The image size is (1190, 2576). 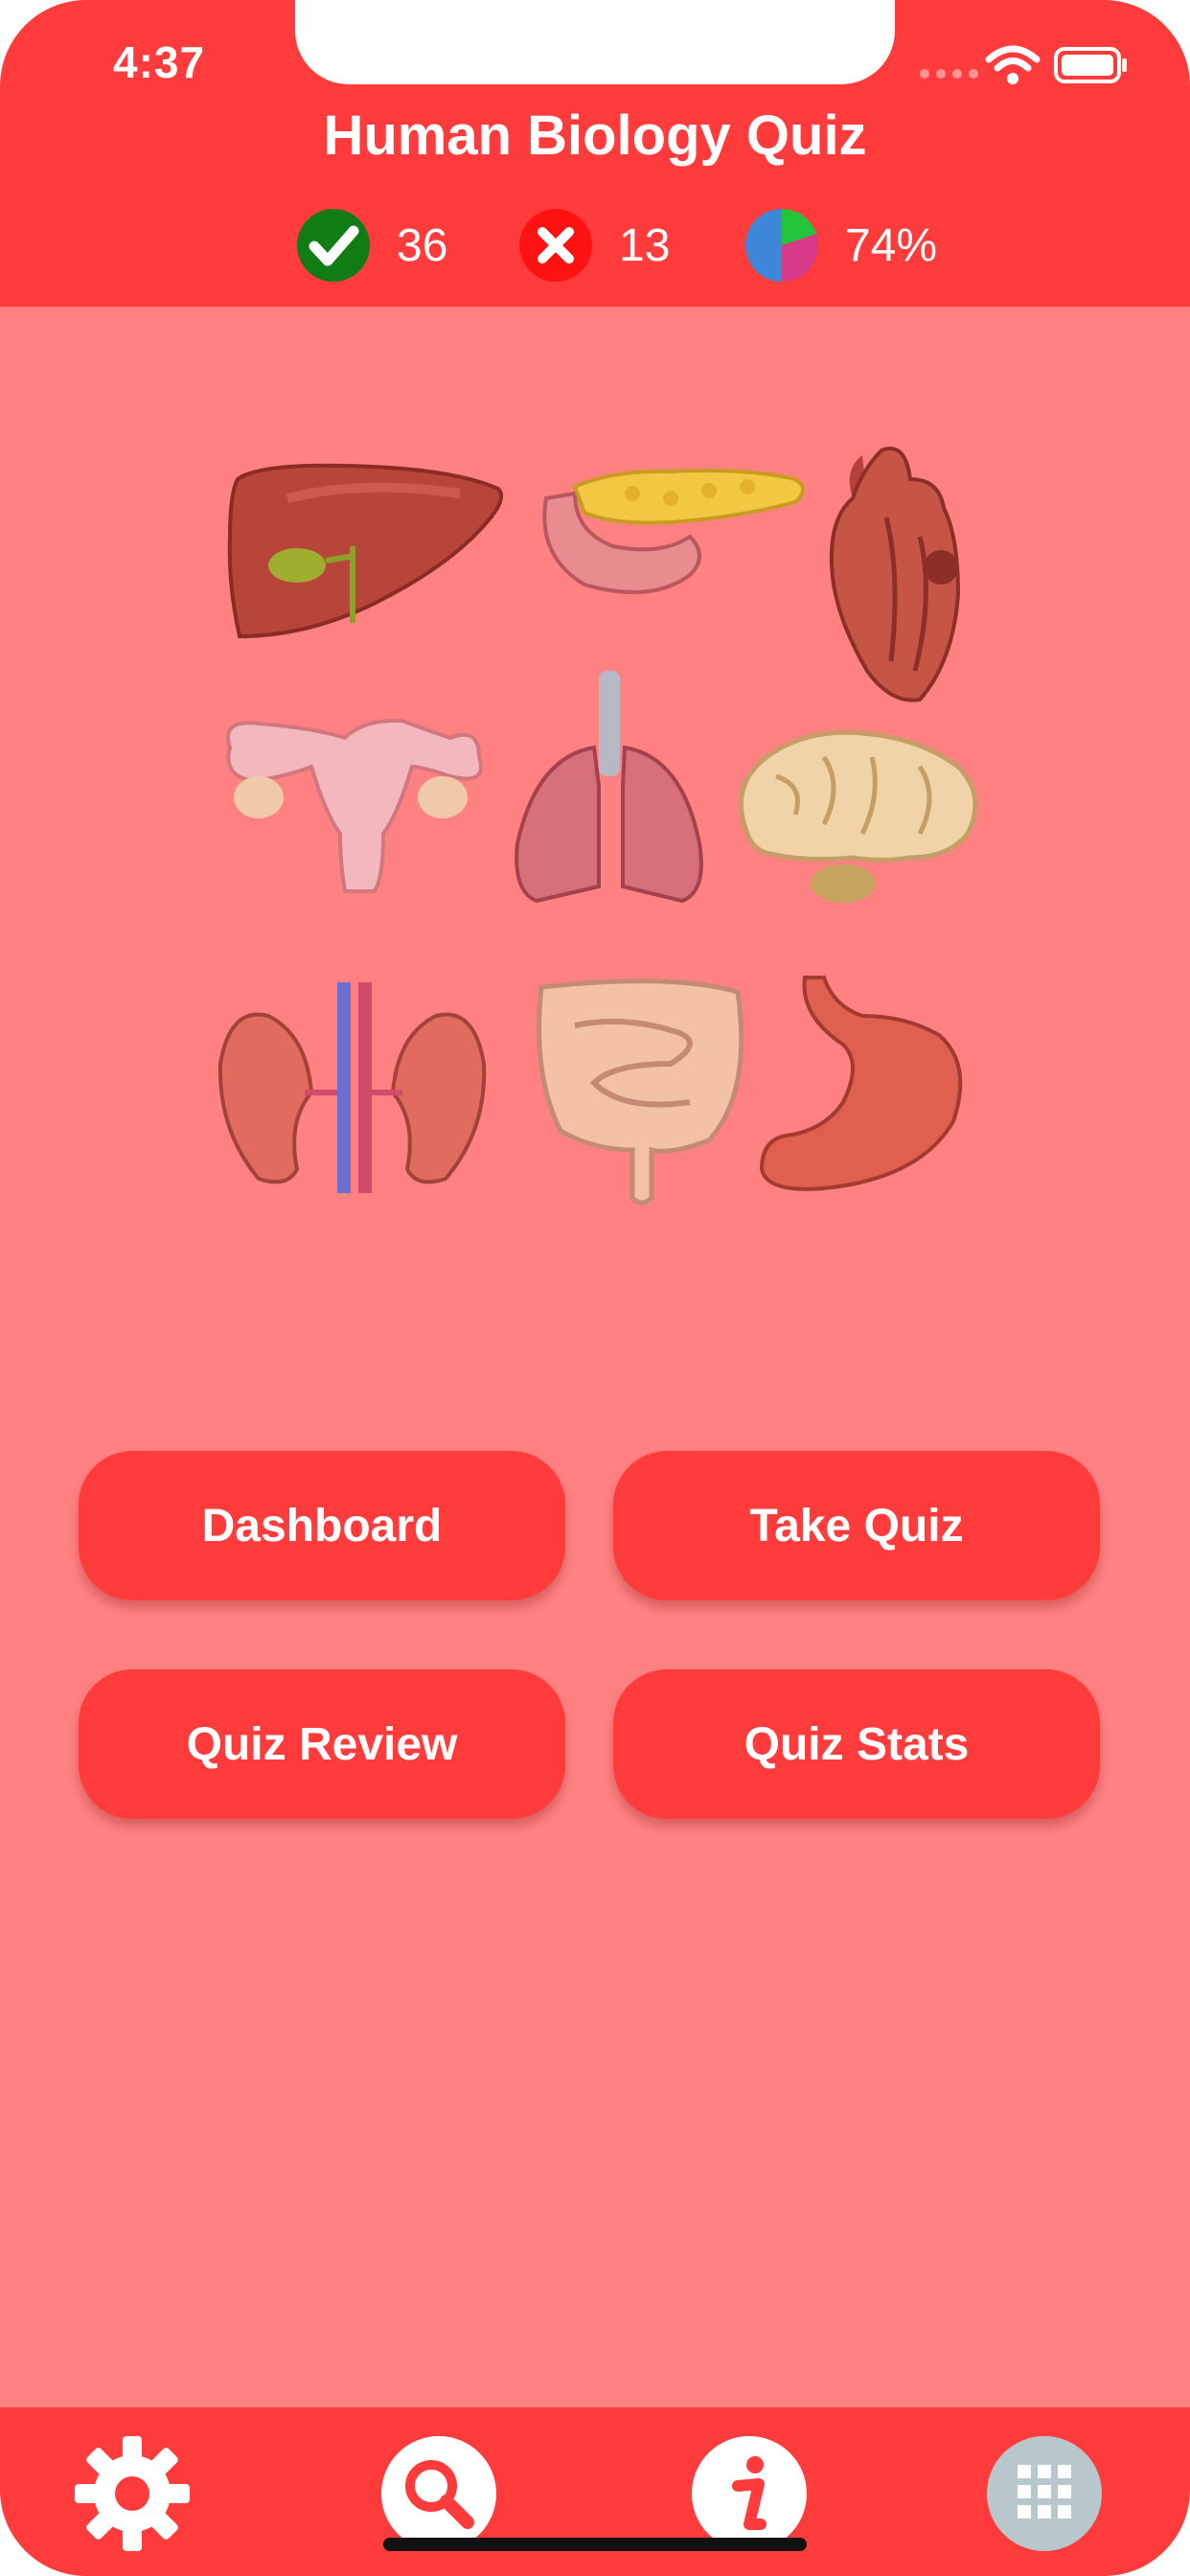 I want to click on home-indicator, so click(x=595, y=2544).